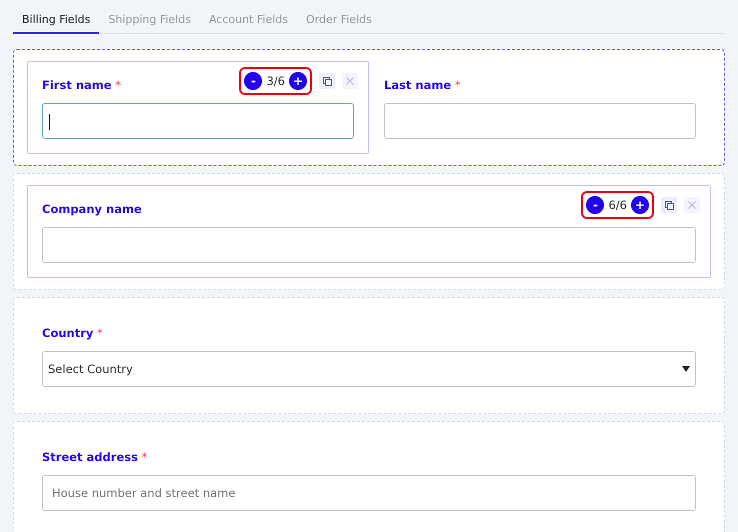  Describe the element at coordinates (686, 369) in the screenshot. I see `caret-icon` at that location.